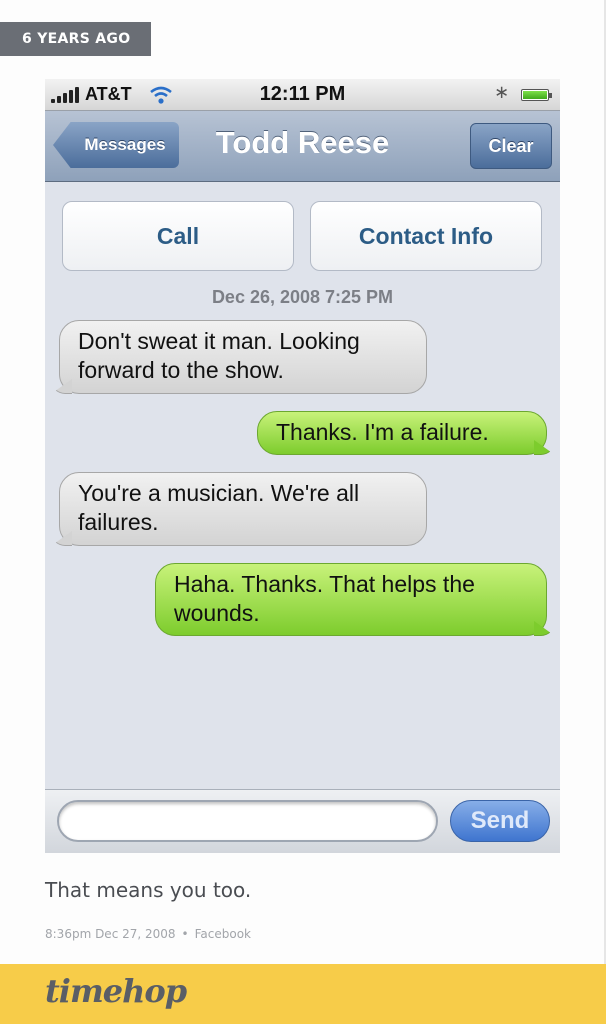  I want to click on post-meta: 8:36pm Dec 27, 2008 • Facebook, so click(148, 934).